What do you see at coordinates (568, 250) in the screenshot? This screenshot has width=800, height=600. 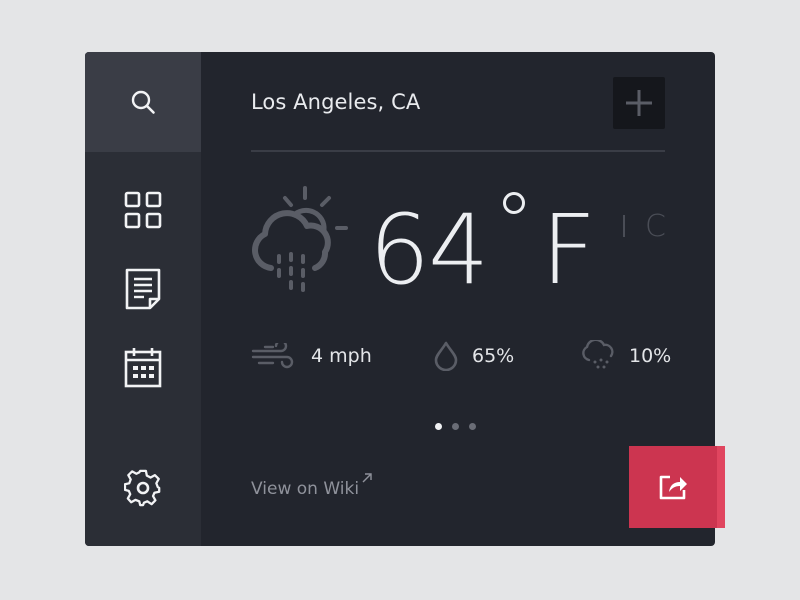 I see `unit-fahrenheit-toggle: F` at bounding box center [568, 250].